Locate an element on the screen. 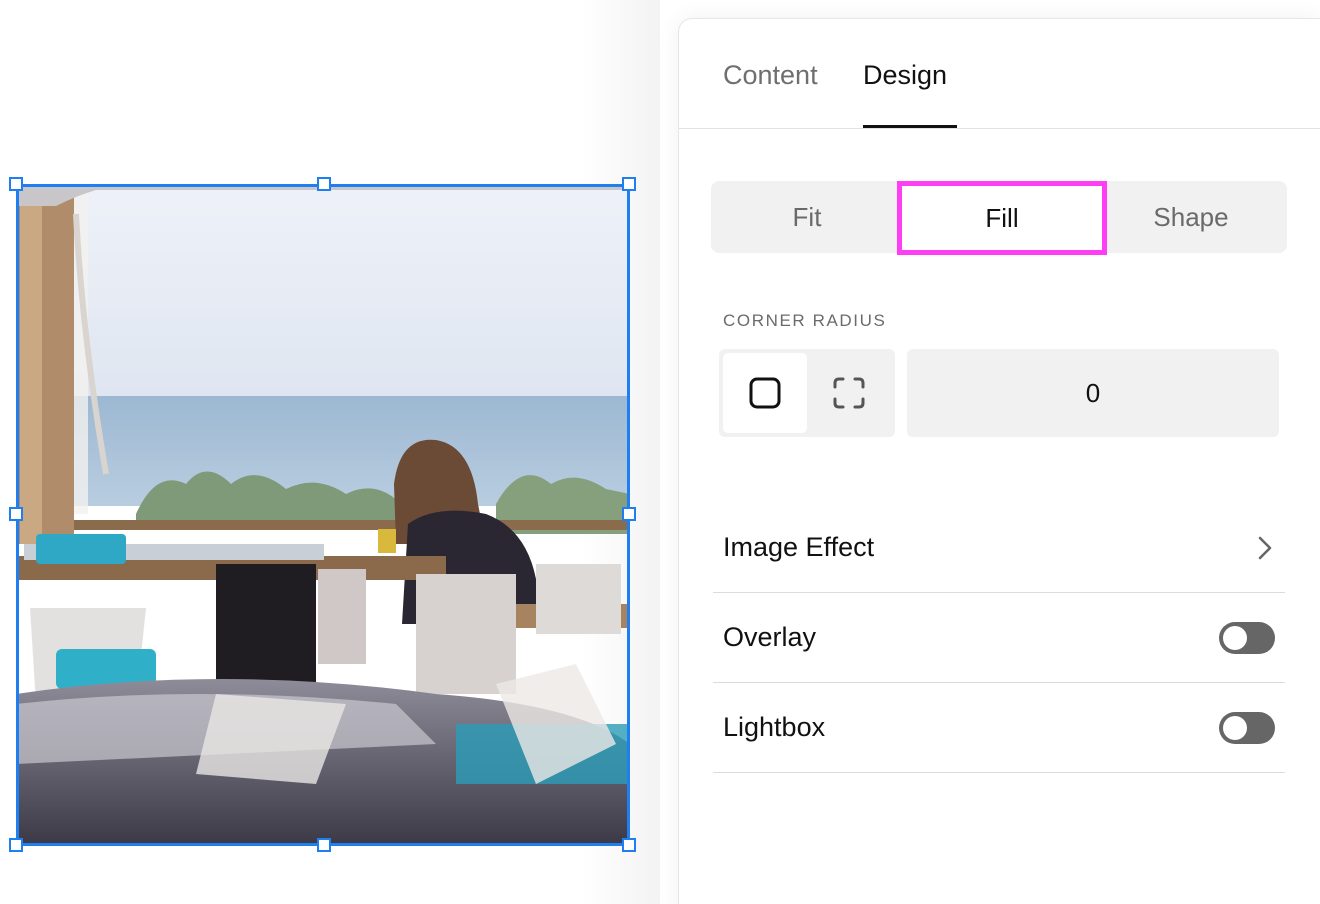 The height and width of the screenshot is (904, 1320). tab-design: Design is located at coordinates (905, 75).